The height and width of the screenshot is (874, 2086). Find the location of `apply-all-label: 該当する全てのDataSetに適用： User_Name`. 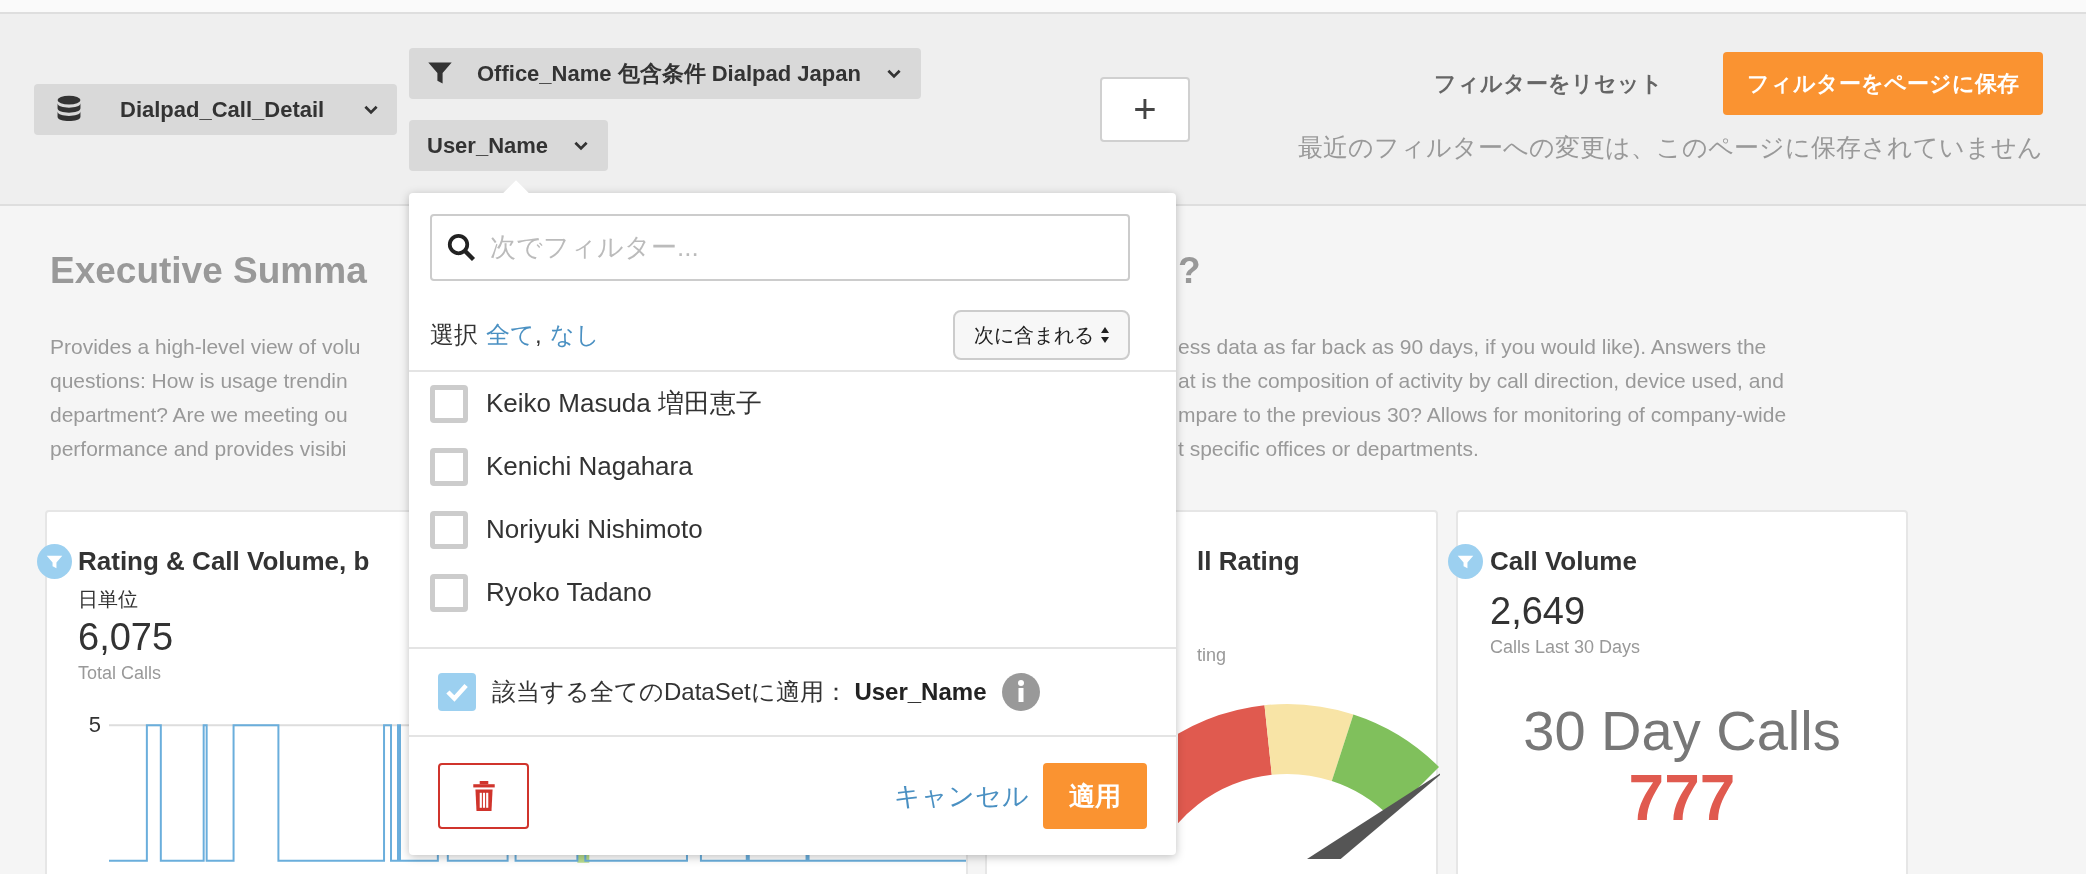

apply-all-label: 該当する全てのDataSetに適用： User_Name is located at coordinates (739, 692).